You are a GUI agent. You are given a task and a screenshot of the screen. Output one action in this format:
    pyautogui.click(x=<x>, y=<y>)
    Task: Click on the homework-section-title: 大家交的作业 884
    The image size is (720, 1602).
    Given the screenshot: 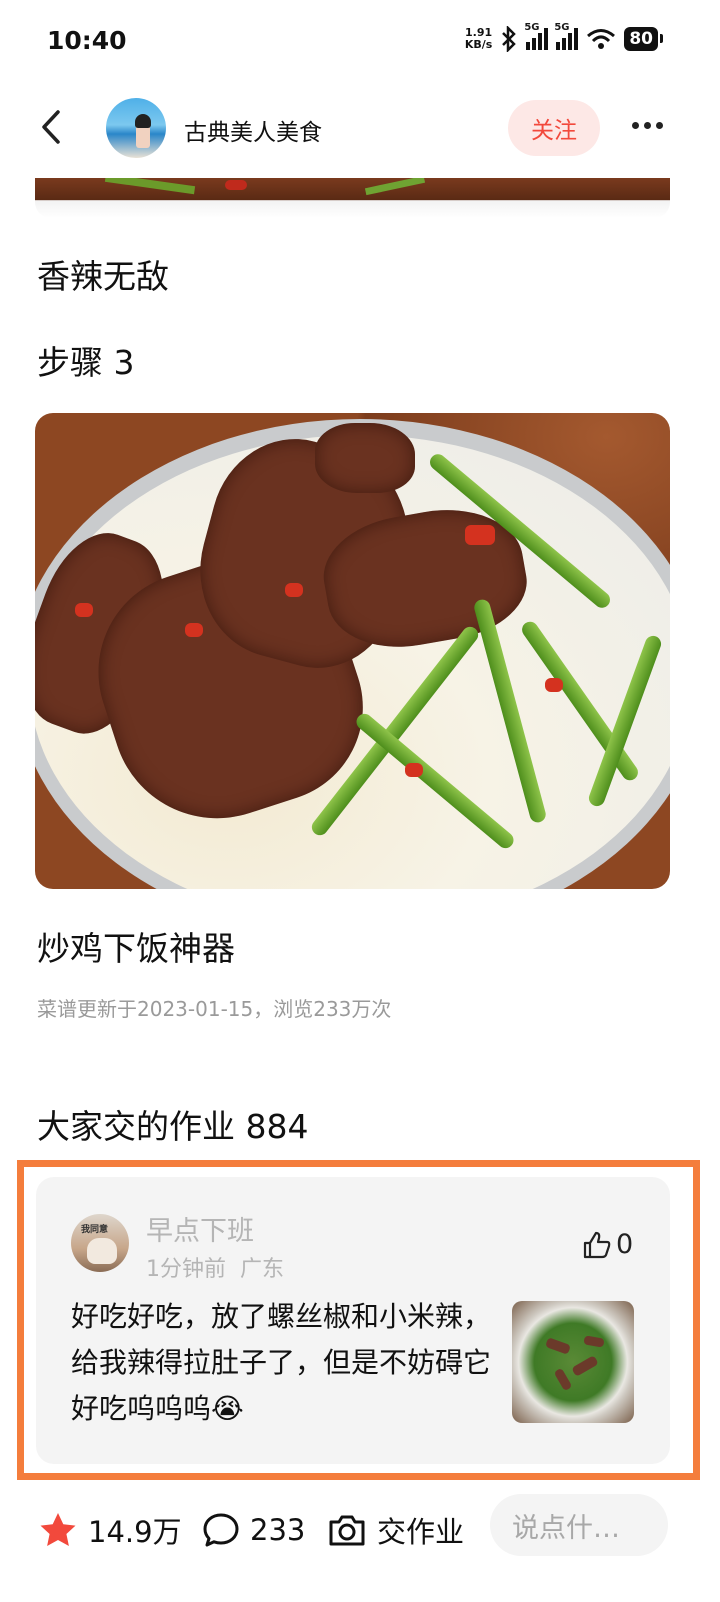 What is the action you would take?
    pyautogui.click(x=173, y=1126)
    